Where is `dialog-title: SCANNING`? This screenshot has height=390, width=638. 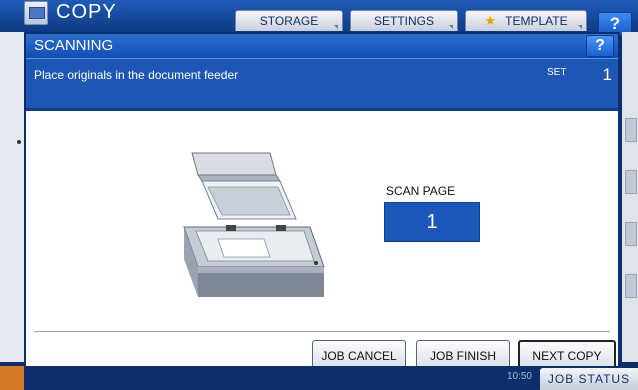 dialog-title: SCANNING is located at coordinates (74, 45).